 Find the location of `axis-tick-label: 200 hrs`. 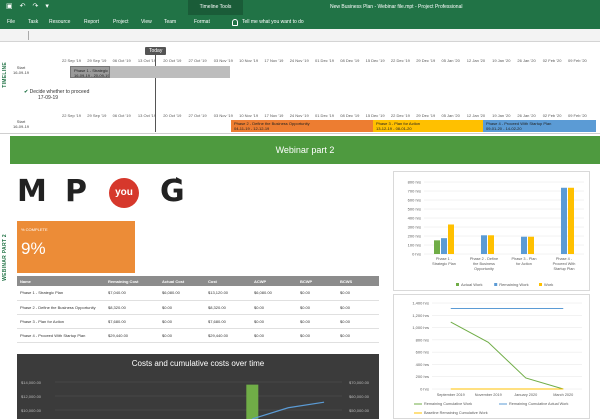

axis-tick-label: 200 hrs is located at coordinates (414, 236).